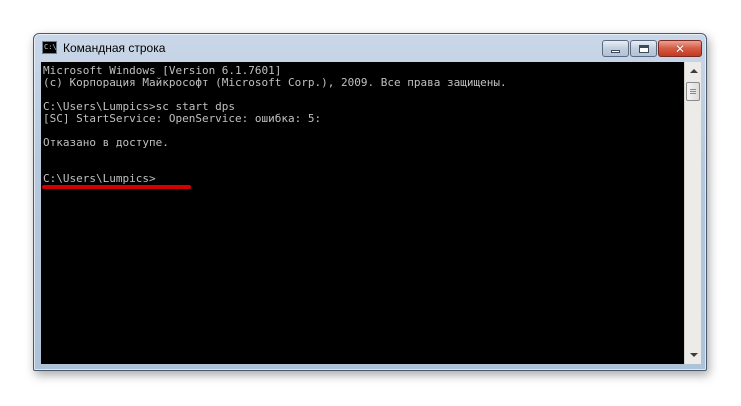  I want to click on scrollbar-thumb, so click(693, 91).